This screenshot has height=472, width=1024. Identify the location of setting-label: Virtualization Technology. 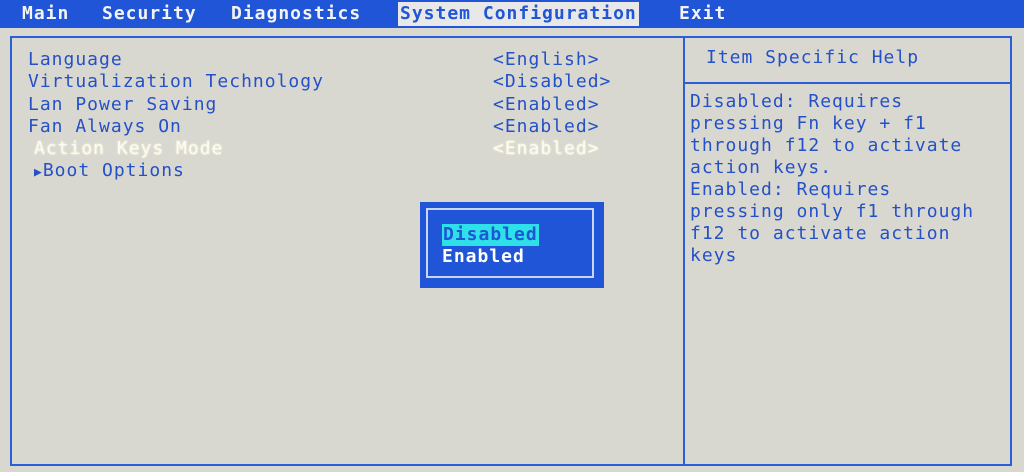
(176, 81).